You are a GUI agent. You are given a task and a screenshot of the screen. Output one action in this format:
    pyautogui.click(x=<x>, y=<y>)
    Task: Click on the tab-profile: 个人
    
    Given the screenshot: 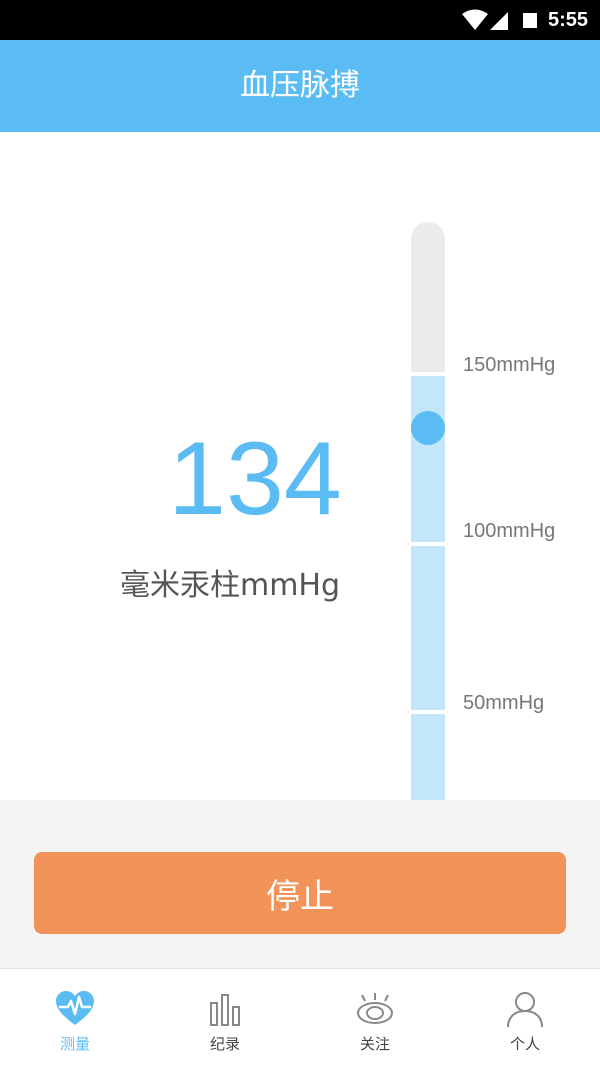 What is the action you would take?
    pyautogui.click(x=525, y=1018)
    